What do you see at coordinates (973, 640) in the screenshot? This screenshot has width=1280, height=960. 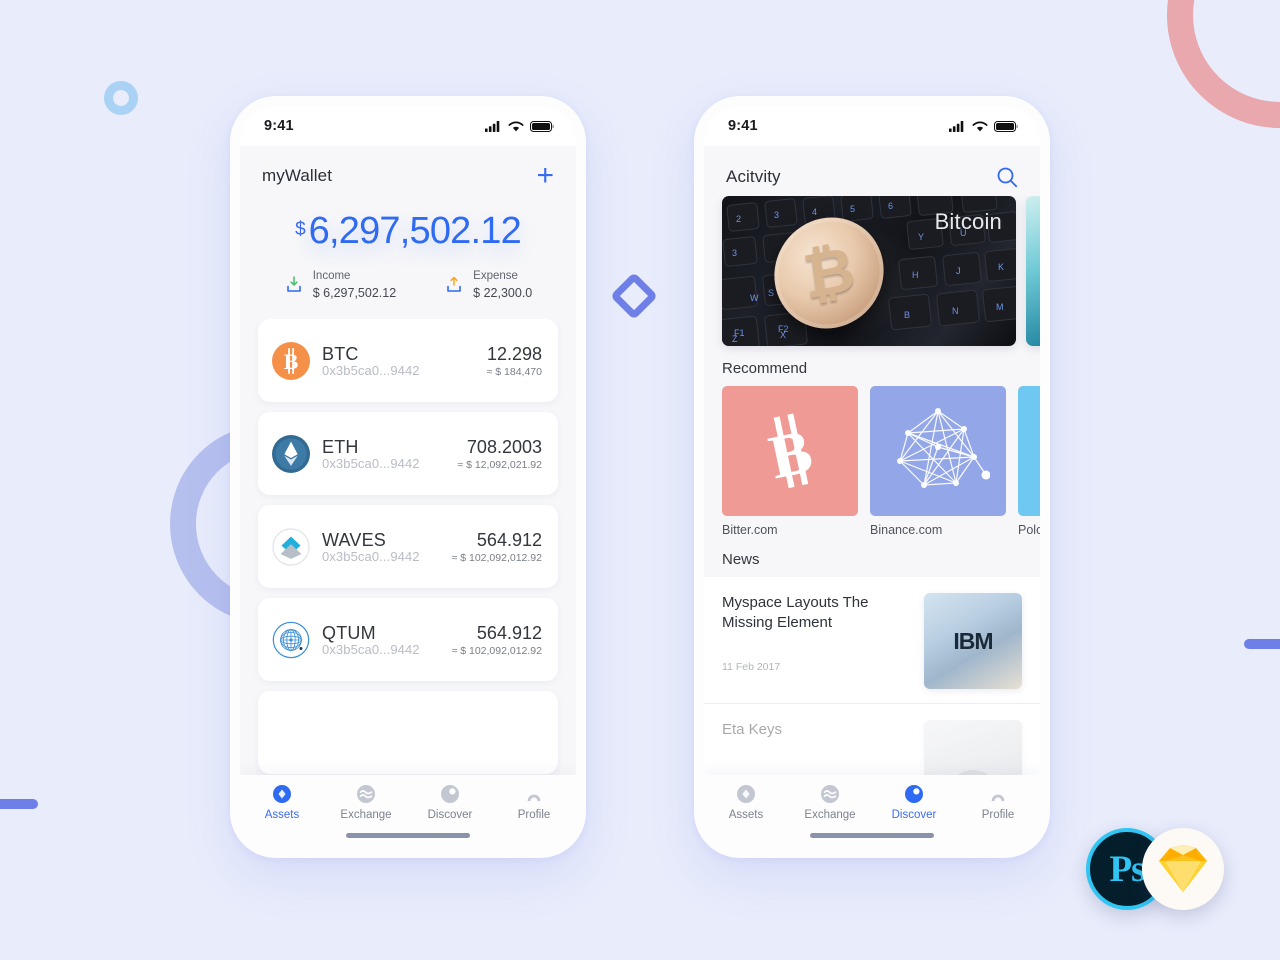 I see `ibm-logo-mark: IBM` at bounding box center [973, 640].